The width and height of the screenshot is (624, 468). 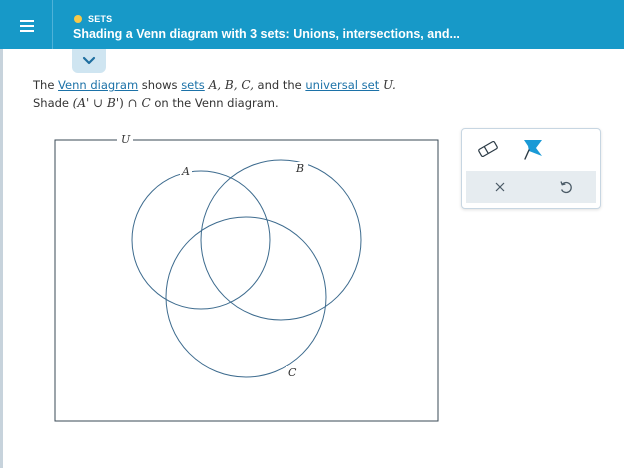 I want to click on undo-button, so click(x=566, y=187).